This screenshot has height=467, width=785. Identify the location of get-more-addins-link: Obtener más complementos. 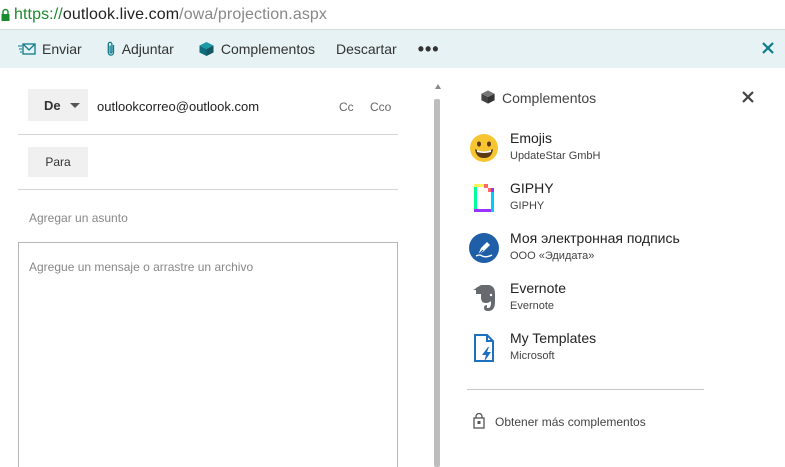
(570, 422).